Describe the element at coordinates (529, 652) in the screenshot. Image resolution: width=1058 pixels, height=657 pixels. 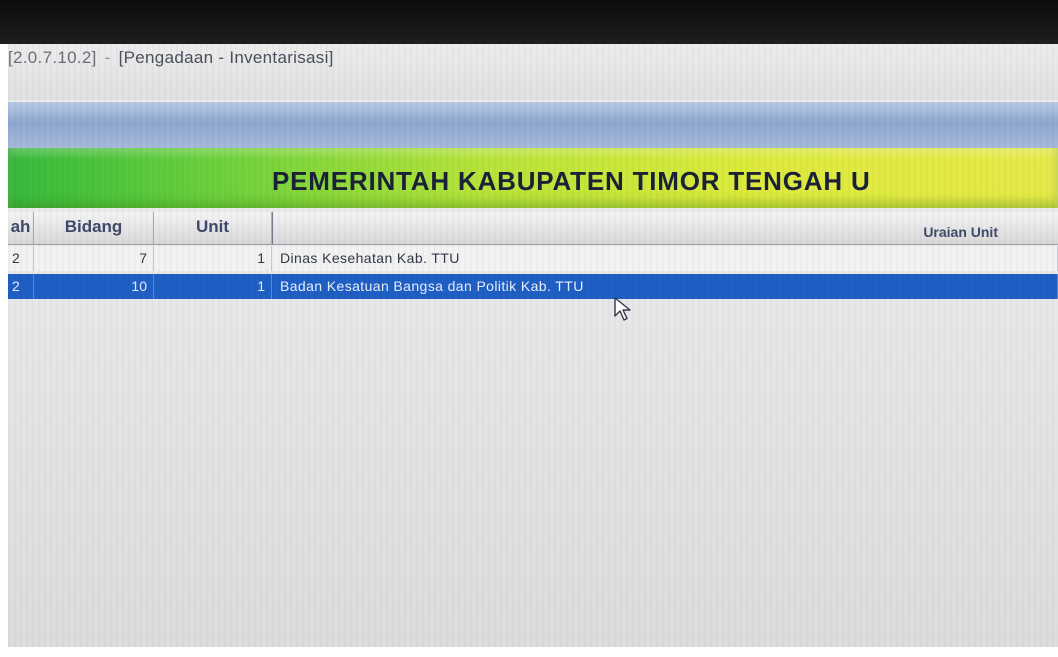
I see `screen-bottom-edge` at that location.